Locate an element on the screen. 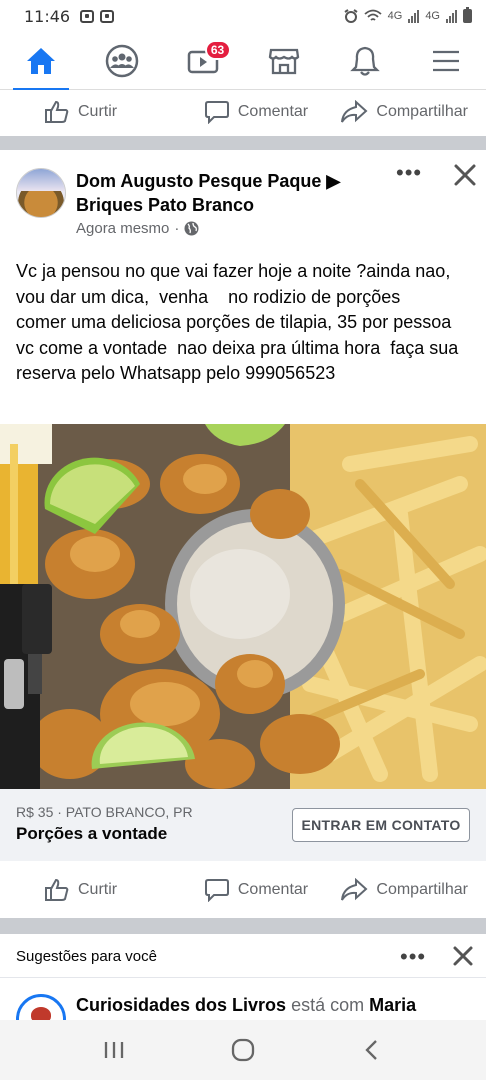 The image size is (486, 1080). groups-icon is located at coordinates (121, 60).